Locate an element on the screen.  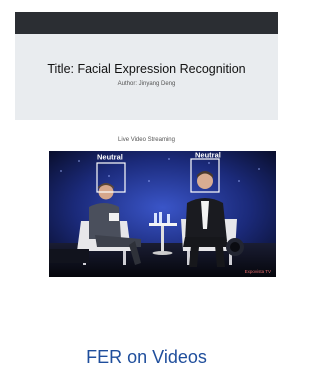
top-navbar is located at coordinates (146, 23).